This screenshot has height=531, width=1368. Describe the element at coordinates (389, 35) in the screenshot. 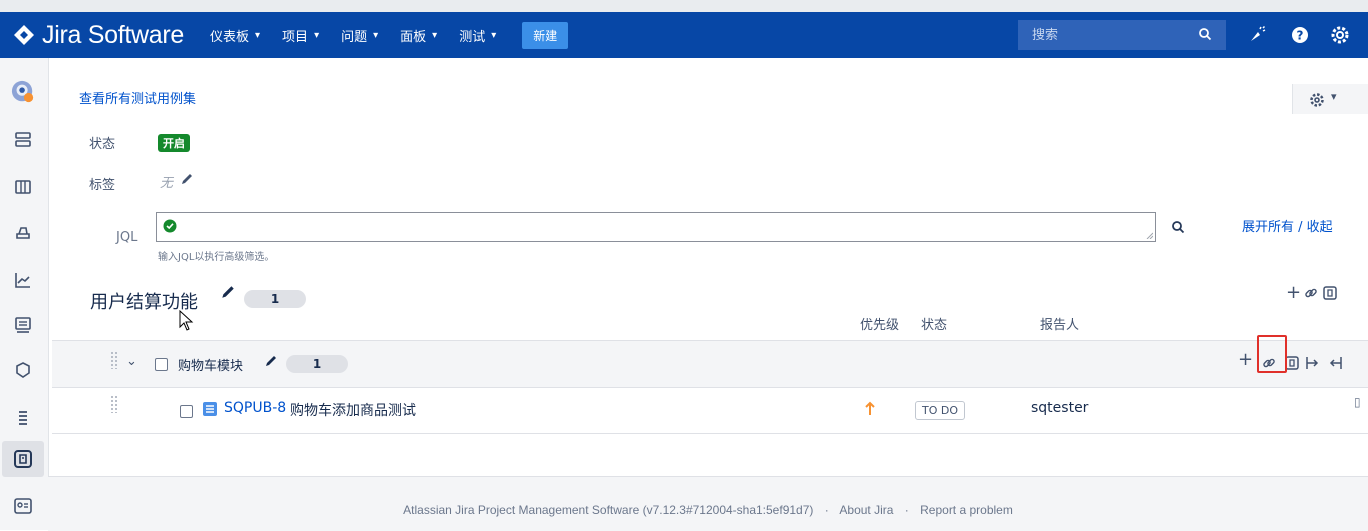

I see `main-menu: 仪表板 ▾ 项目 ▾ 问题 ▾ 面板 ▾ 测试 ▾ 新建` at that location.